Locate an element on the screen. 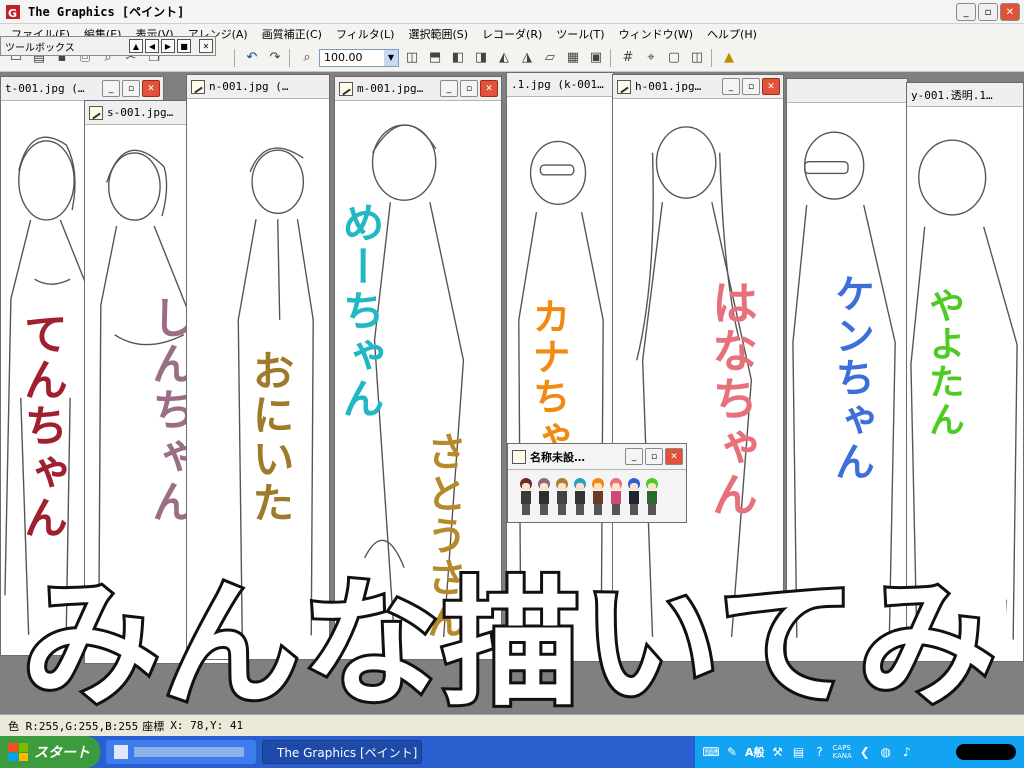 This screenshot has width=1024, height=768. taskbar-item-active: The Graphics [ペイント] is located at coordinates (342, 752).